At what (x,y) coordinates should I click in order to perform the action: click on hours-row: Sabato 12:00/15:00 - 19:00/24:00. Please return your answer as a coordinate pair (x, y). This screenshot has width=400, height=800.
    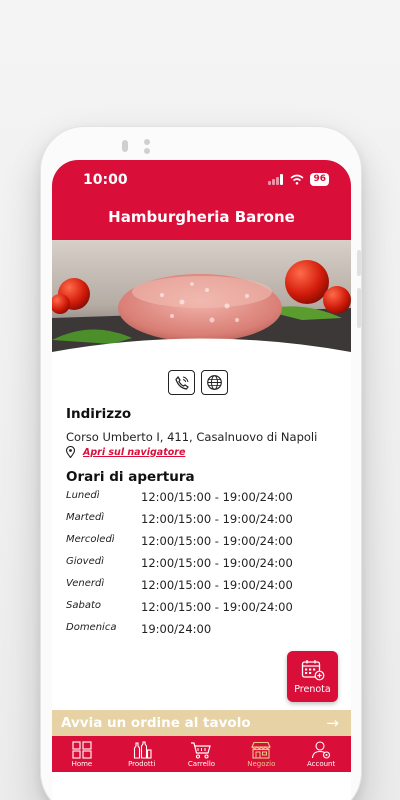
    Looking at the image, I should click on (201, 611).